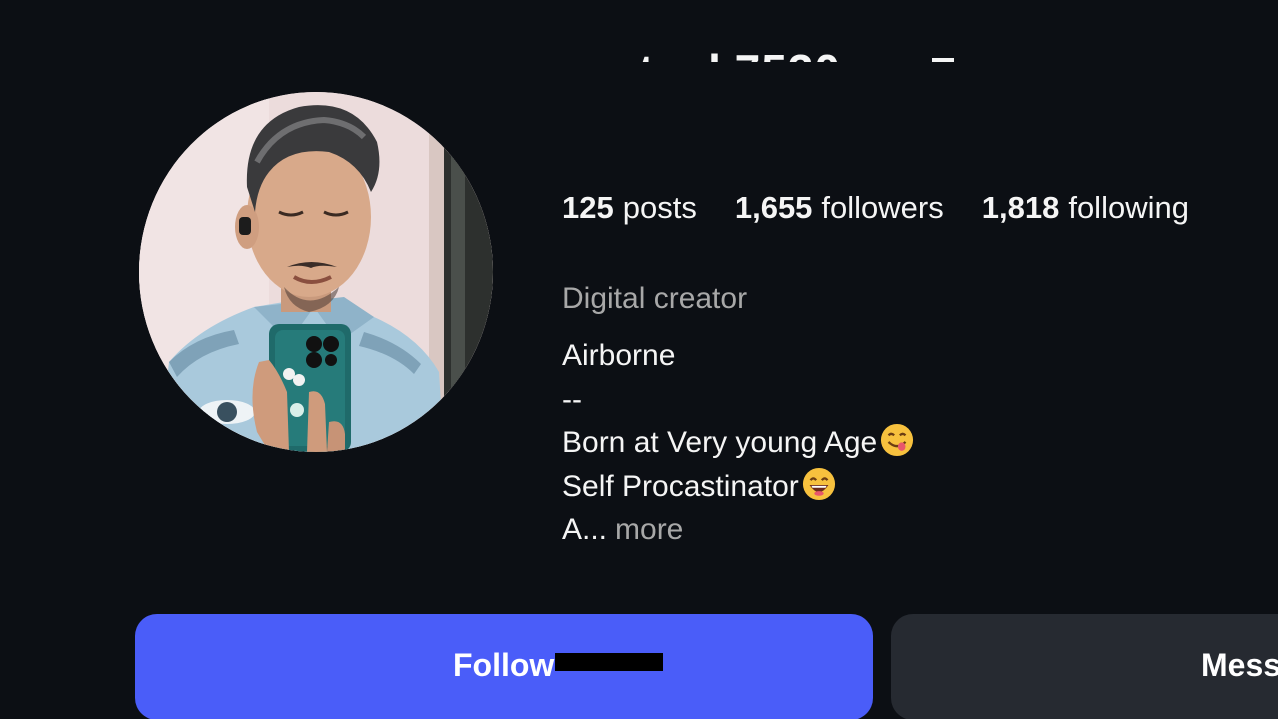  What do you see at coordinates (720, 442) in the screenshot?
I see `bio-text: Born at Very young Age` at bounding box center [720, 442].